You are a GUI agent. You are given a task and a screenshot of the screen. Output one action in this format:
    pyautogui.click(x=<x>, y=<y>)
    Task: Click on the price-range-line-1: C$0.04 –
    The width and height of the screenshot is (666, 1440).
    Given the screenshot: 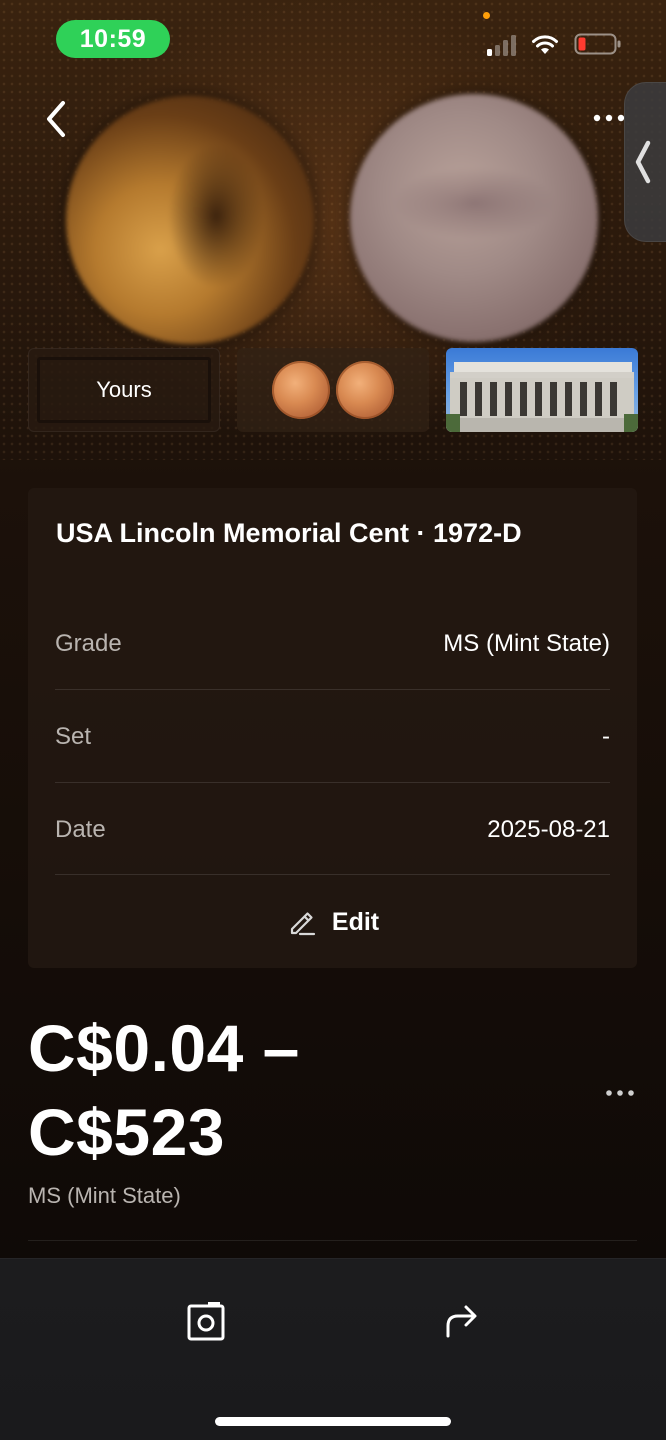 What is the action you would take?
    pyautogui.click(x=164, y=1048)
    